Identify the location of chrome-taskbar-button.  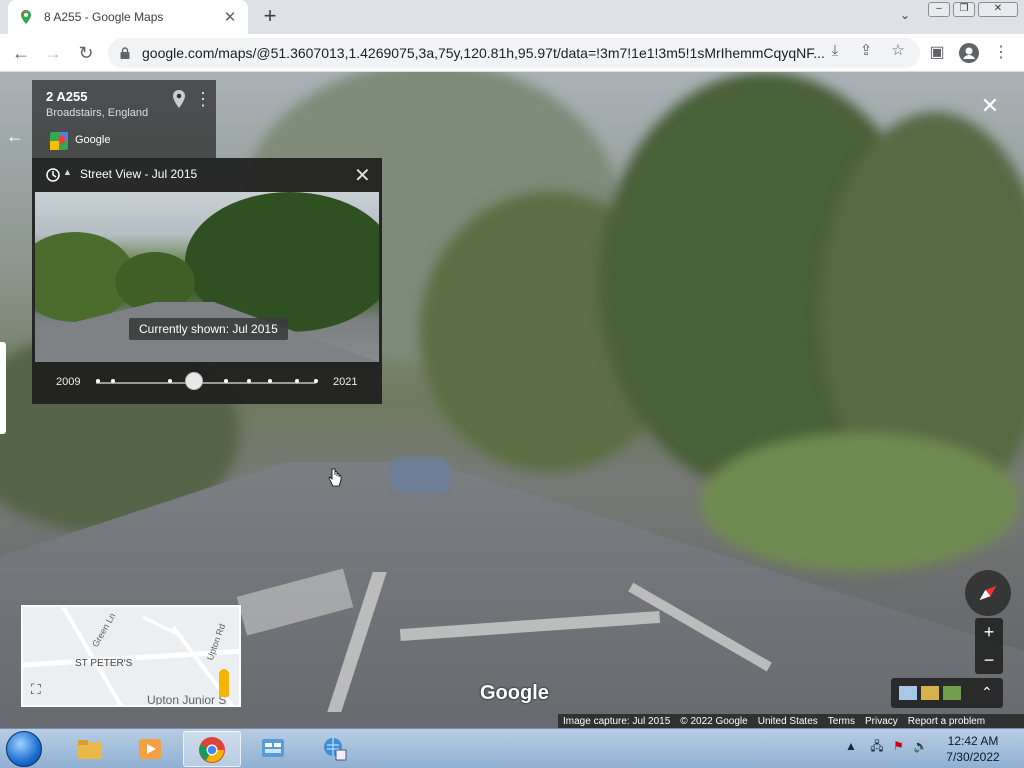
(212, 749).